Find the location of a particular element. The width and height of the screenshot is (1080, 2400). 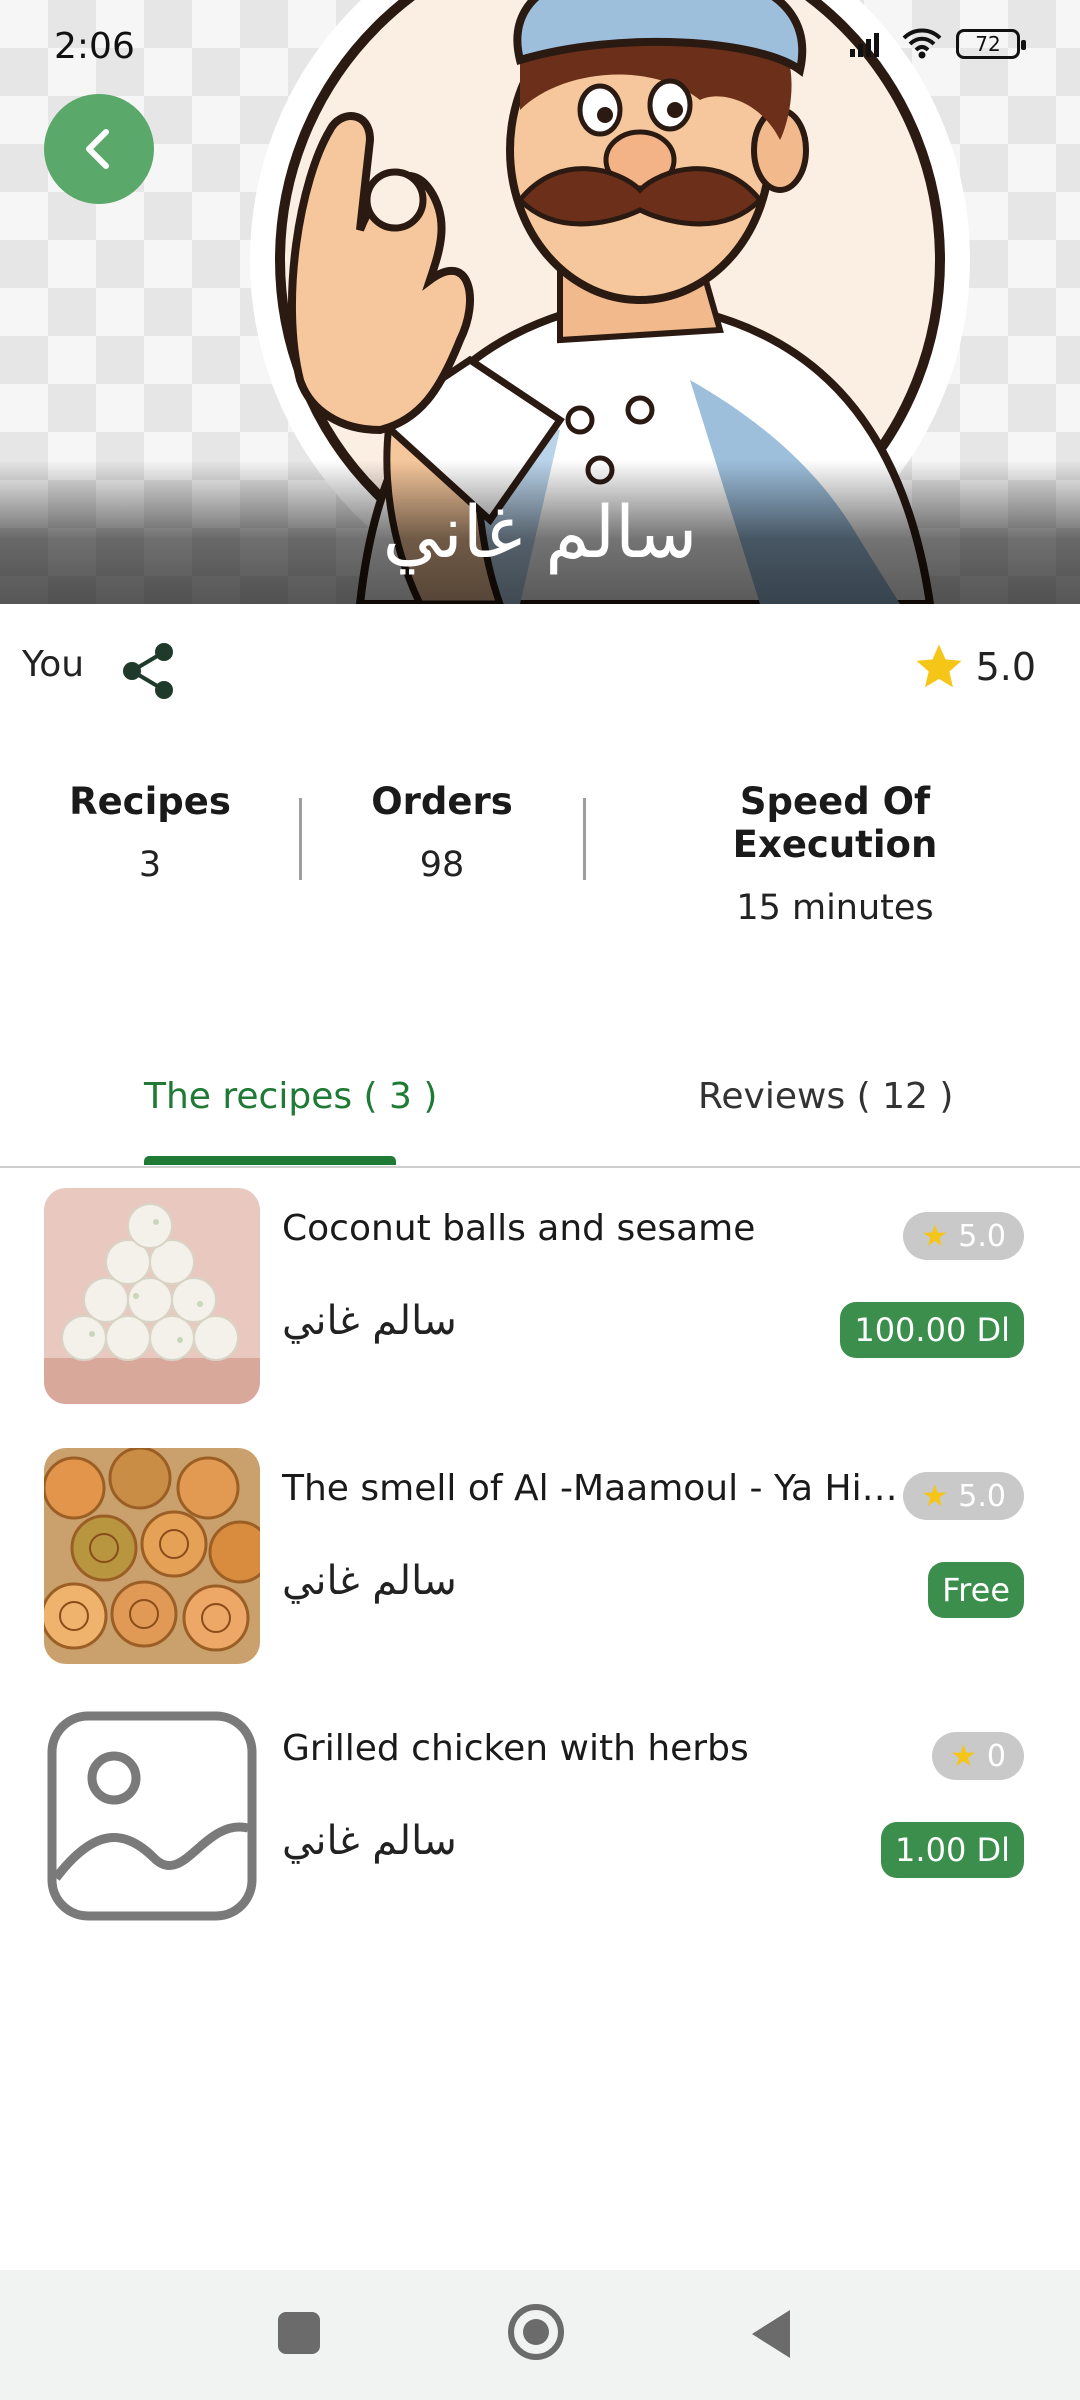

share-icon is located at coordinates (149, 671).